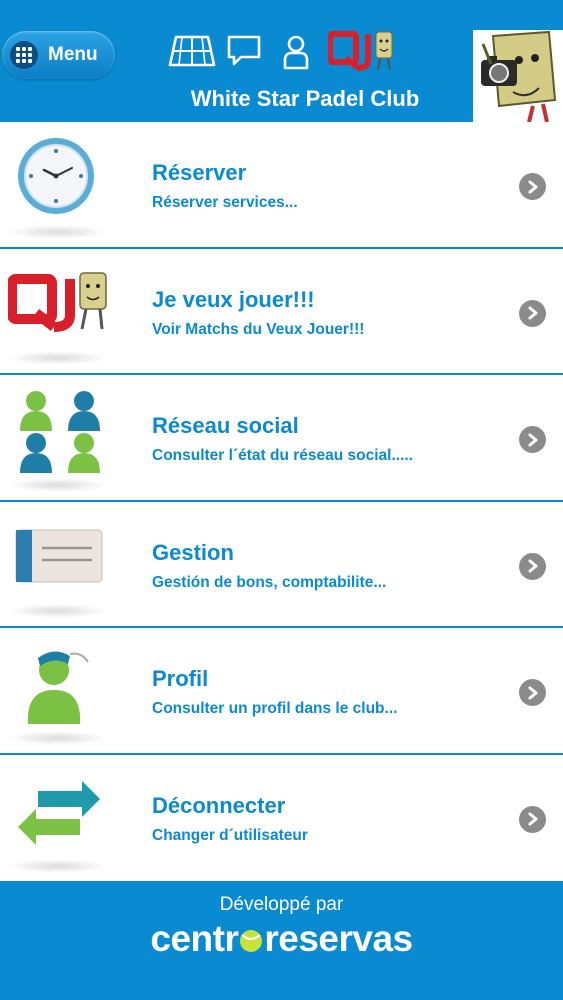  What do you see at coordinates (251, 941) in the screenshot?
I see `tennis-ball-icon` at bounding box center [251, 941].